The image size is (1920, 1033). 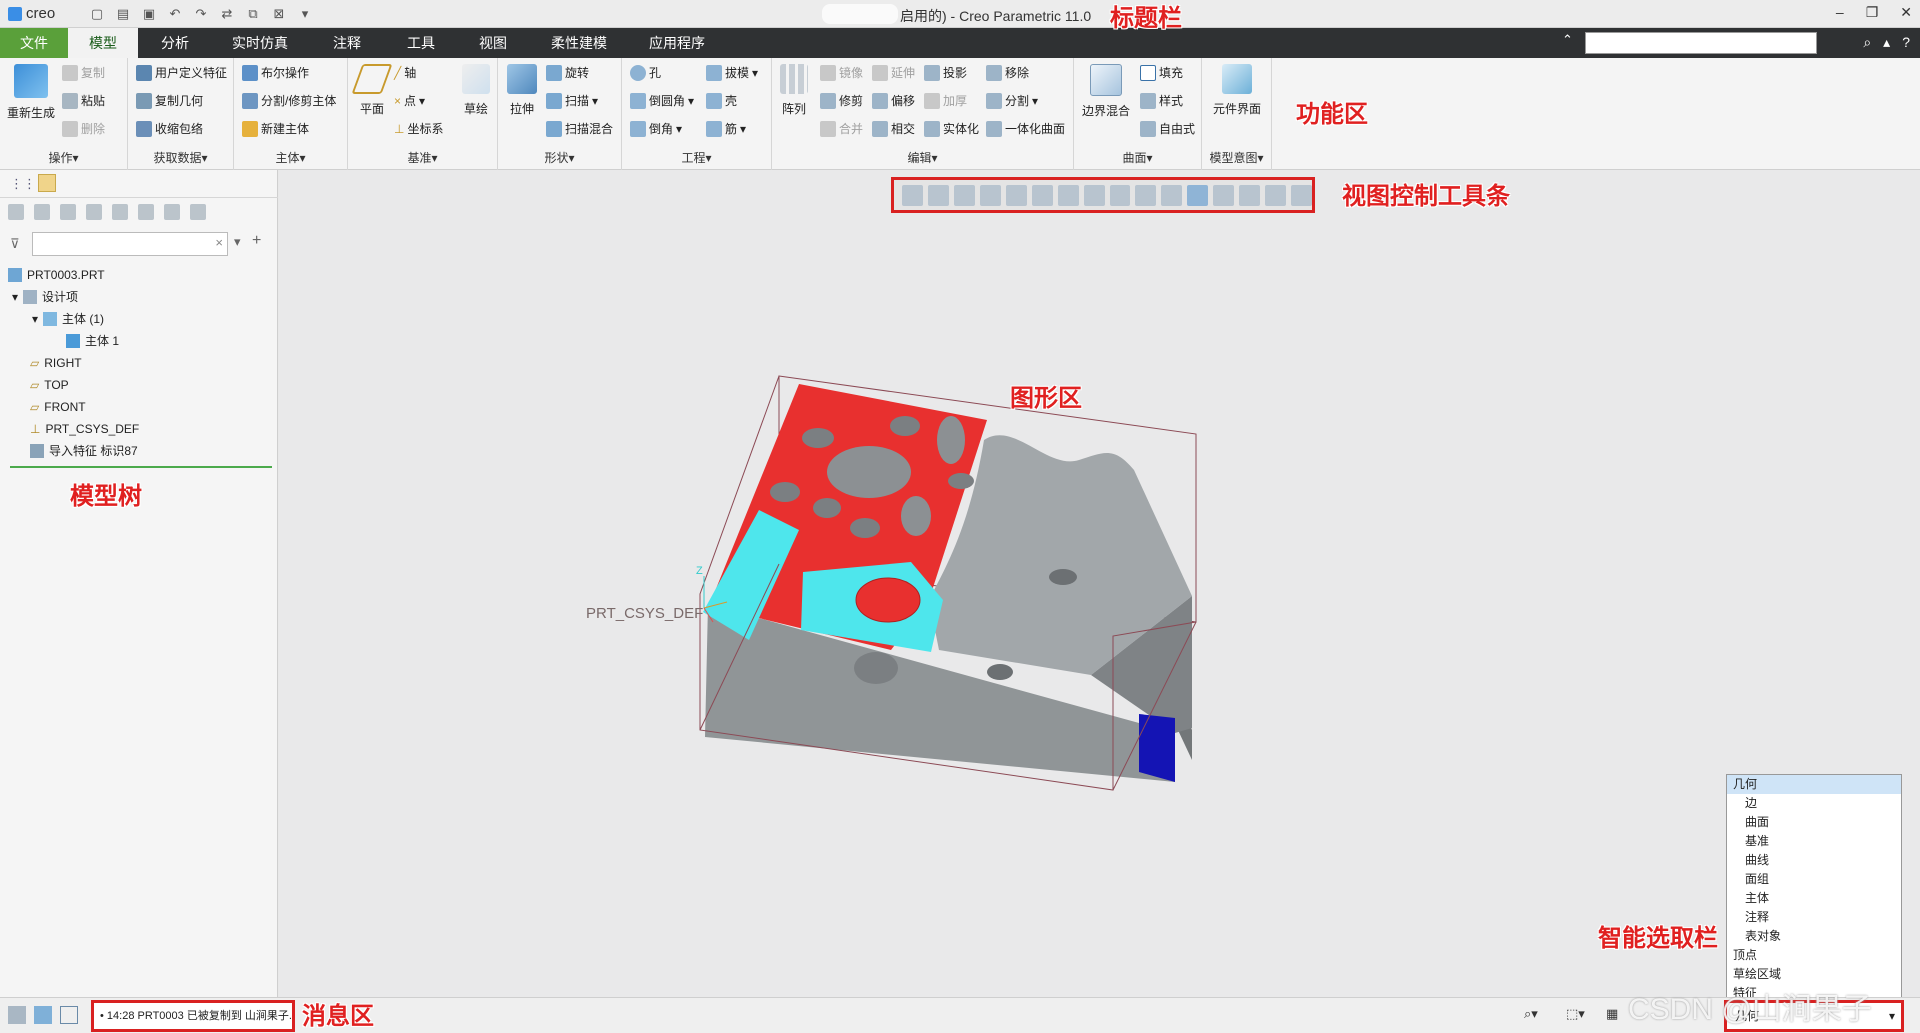 What do you see at coordinates (662, 100) in the screenshot?
I see `round-button: 倒圆角 ▾` at bounding box center [662, 100].